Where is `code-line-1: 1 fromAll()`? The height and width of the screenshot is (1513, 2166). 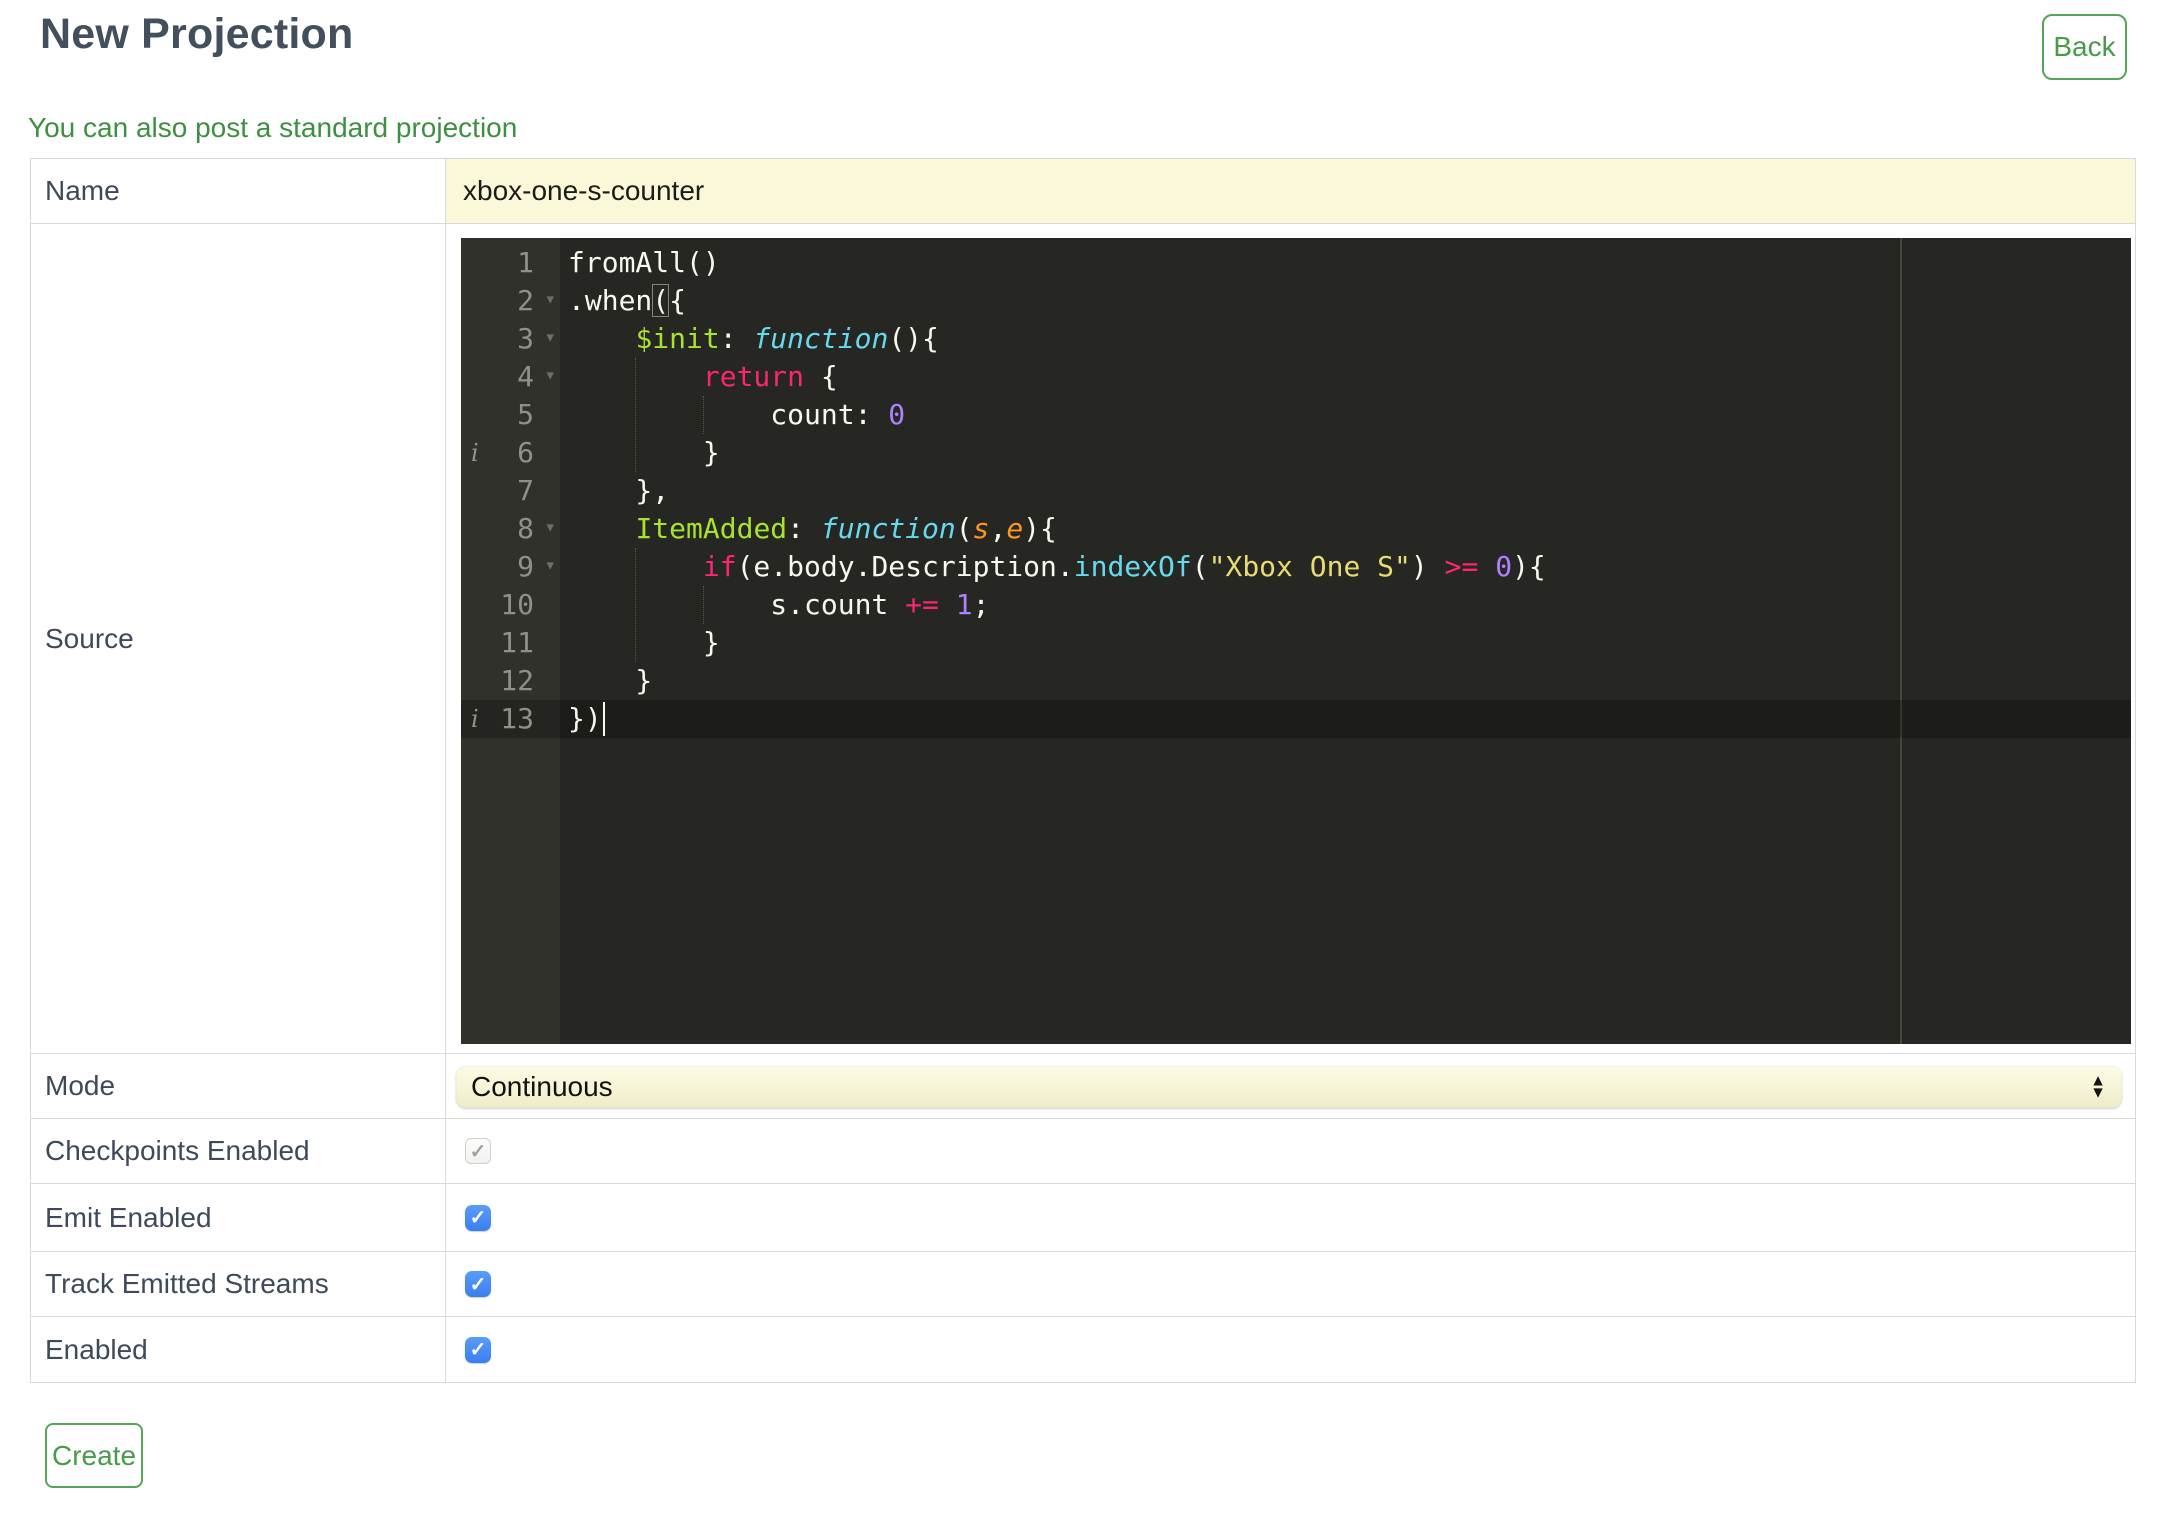
code-line-1: 1 fromAll() is located at coordinates (1296, 263).